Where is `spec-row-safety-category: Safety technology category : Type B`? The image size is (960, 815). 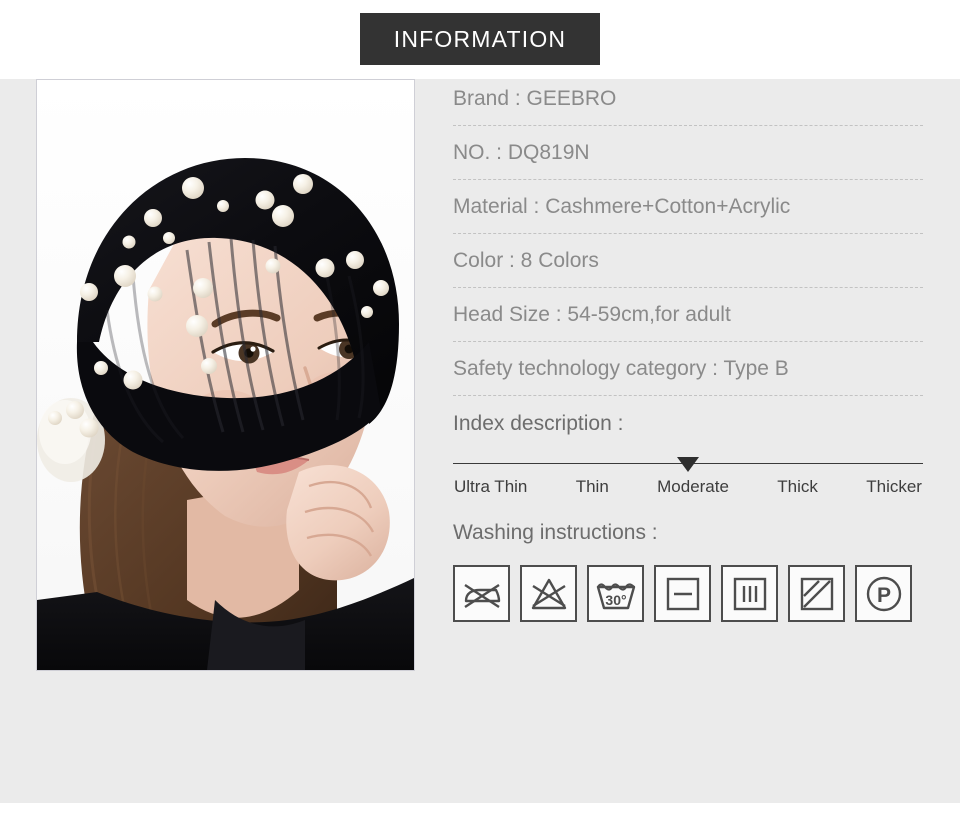
spec-row-safety-category: Safety technology category : Type B is located at coordinates (688, 369).